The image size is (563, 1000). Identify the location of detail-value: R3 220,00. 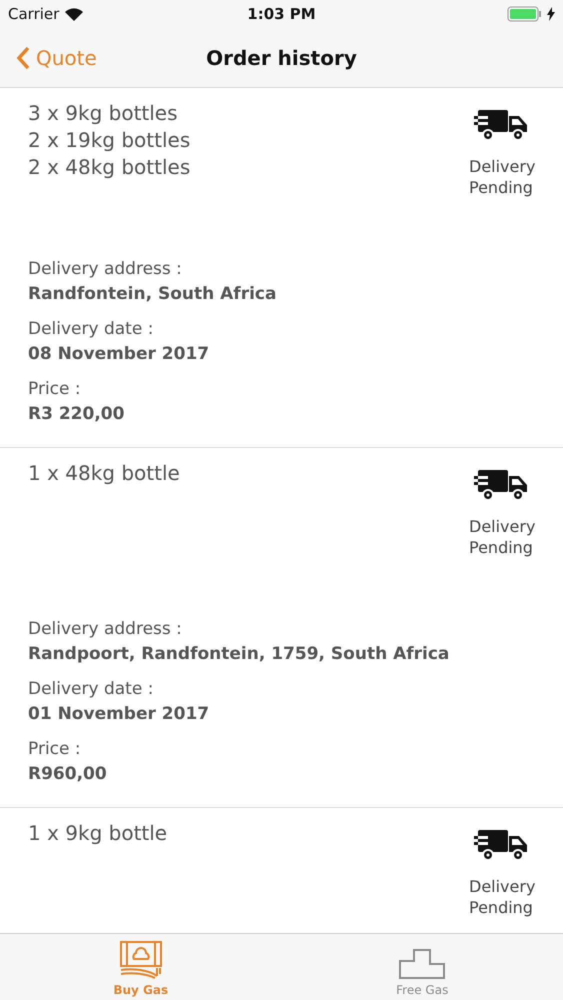
(77, 414).